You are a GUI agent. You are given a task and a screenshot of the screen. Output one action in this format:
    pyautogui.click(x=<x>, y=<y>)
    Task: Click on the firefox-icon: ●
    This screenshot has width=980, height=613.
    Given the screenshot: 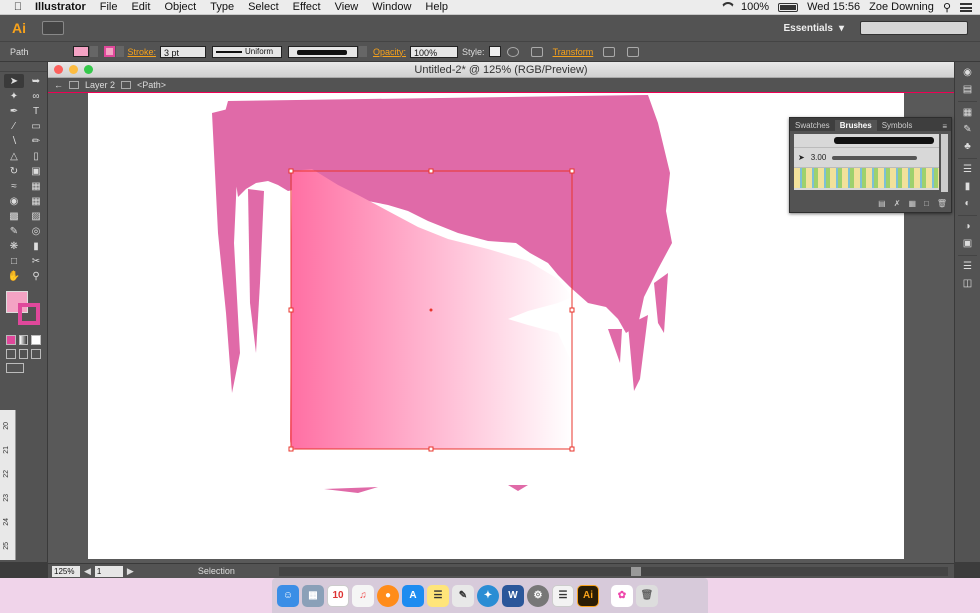 What is the action you would take?
    pyautogui.click(x=388, y=595)
    